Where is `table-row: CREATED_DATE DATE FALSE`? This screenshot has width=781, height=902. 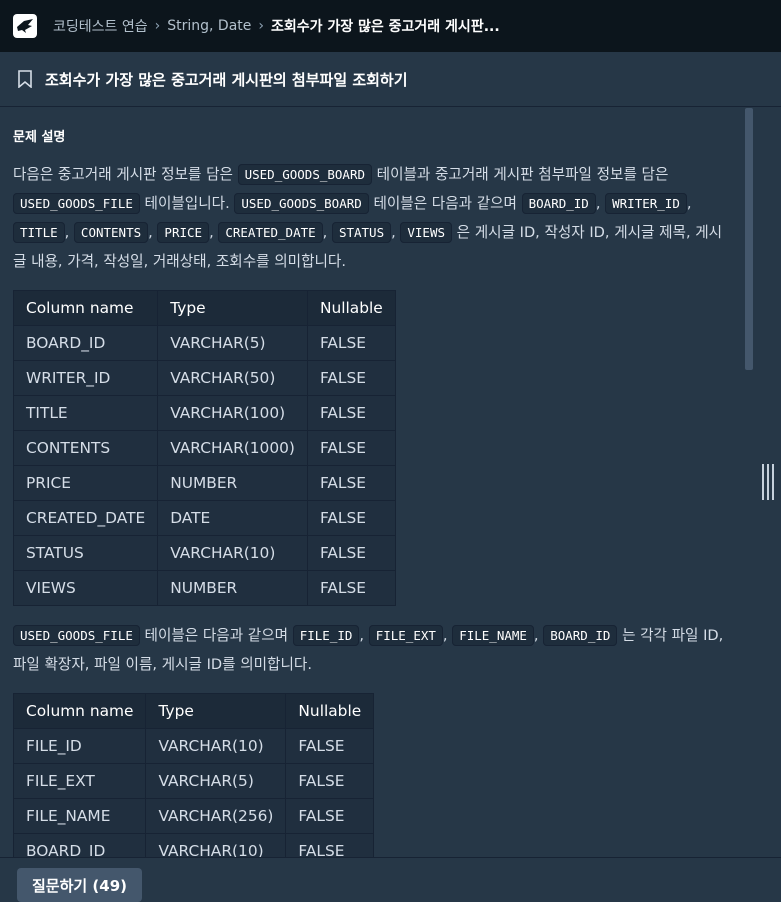
table-row: CREATED_DATE DATE FALSE is located at coordinates (204, 518).